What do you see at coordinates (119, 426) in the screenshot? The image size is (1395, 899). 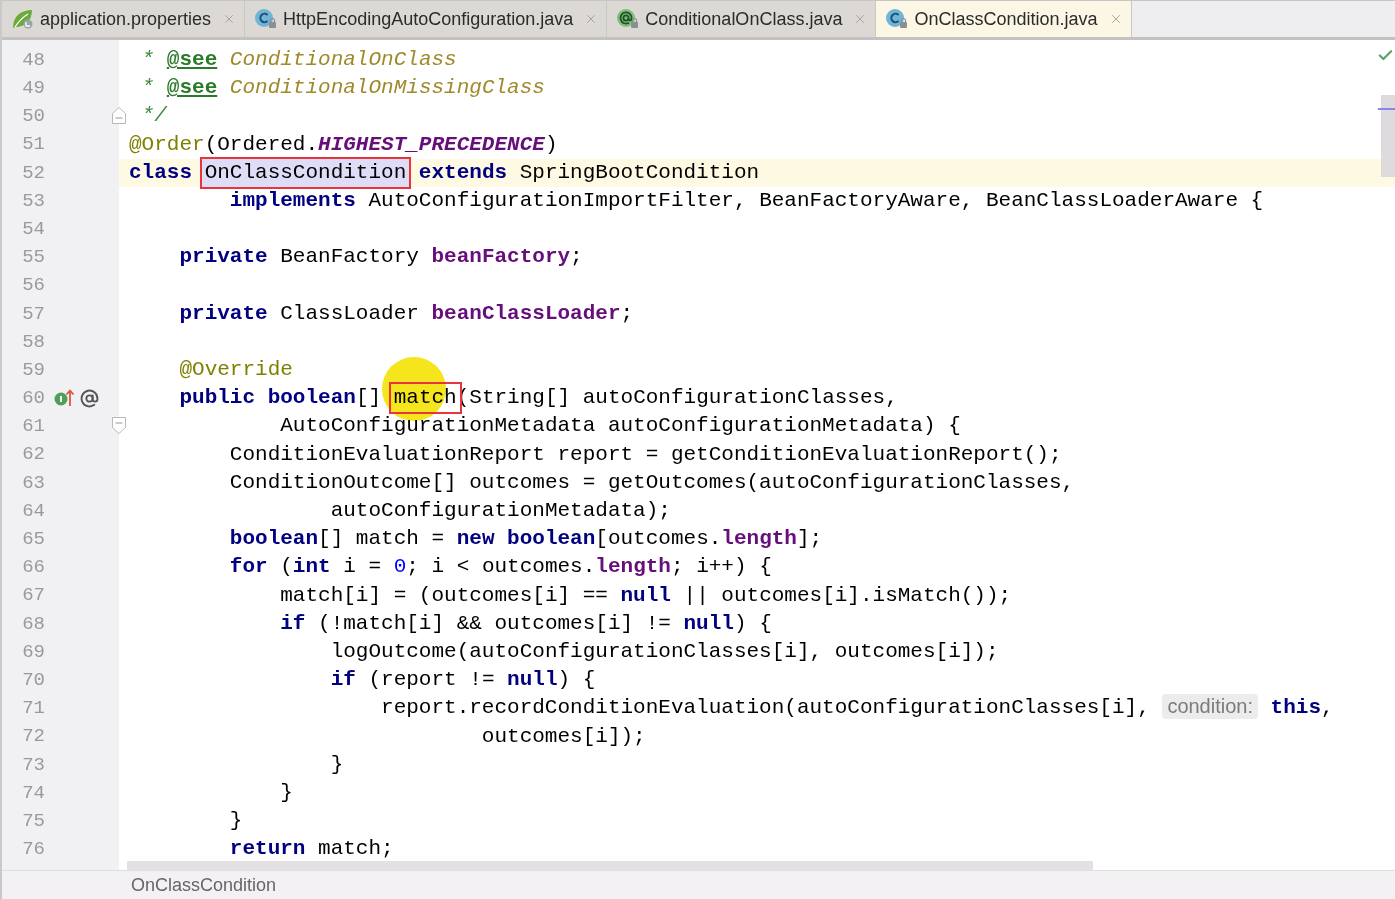 I see `fold-marker-icon` at bounding box center [119, 426].